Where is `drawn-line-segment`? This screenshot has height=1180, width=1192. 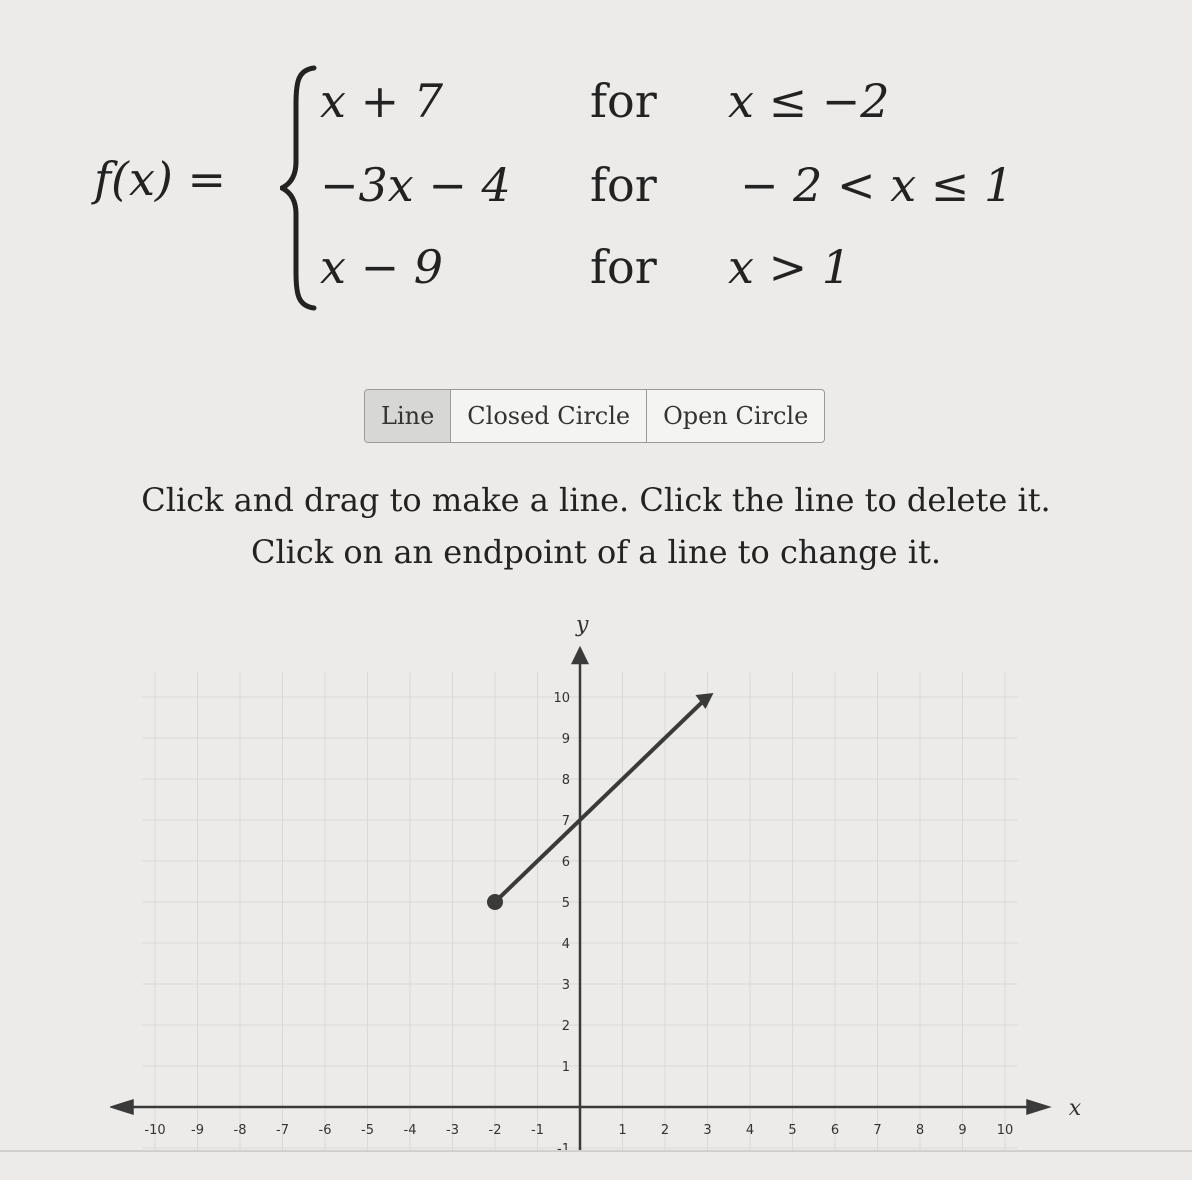
drawn-line-segment is located at coordinates (601, 799).